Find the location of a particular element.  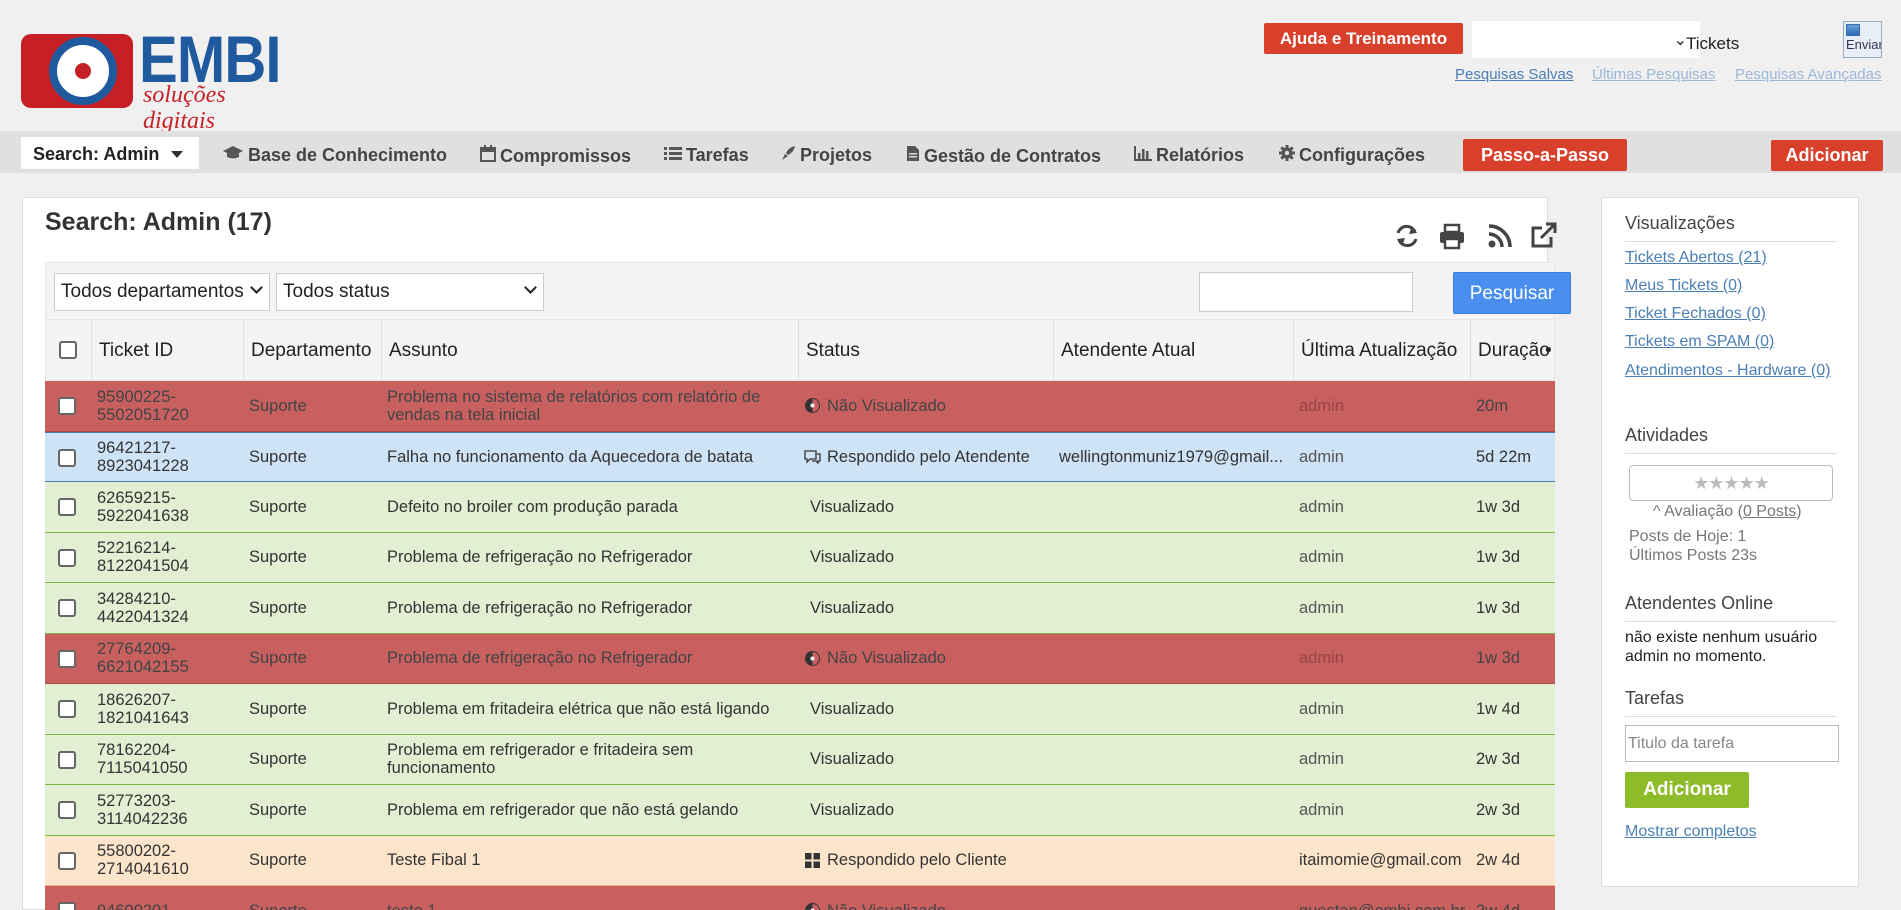

ticket-id-cell: 27764209- 6621042155 is located at coordinates (168, 659).